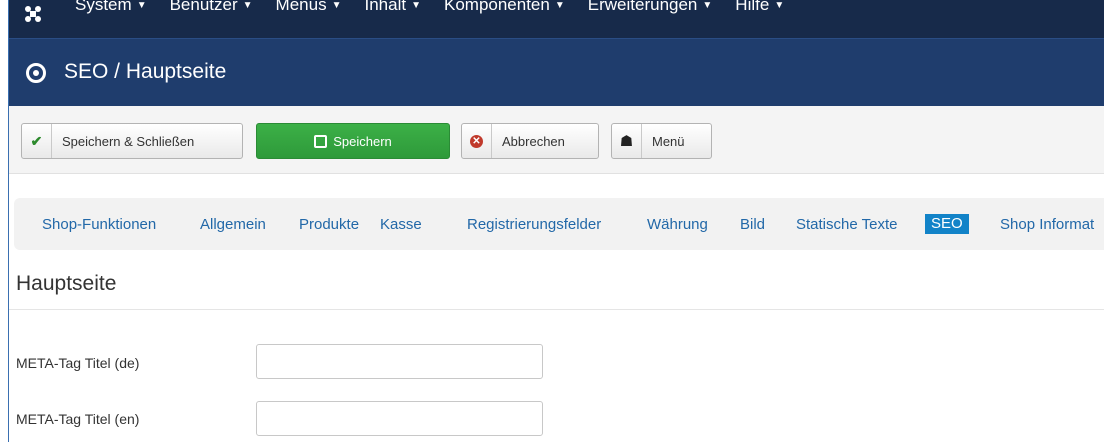 This screenshot has height=442, width=1104. What do you see at coordinates (145, 71) in the screenshot?
I see `page-title: SEO / Hauptseite` at bounding box center [145, 71].